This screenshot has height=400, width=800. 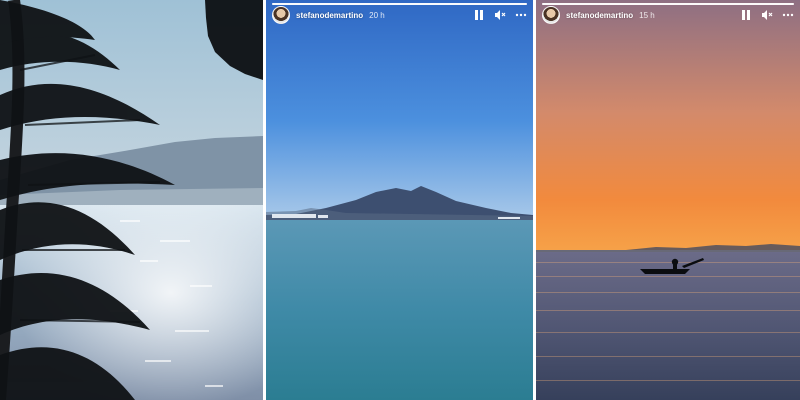 I want to click on story-header: stefanodemartino 20 h, so click(x=399, y=15).